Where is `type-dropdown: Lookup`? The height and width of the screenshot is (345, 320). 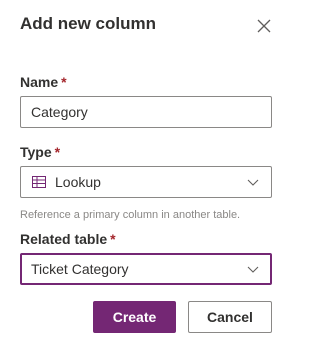
type-dropdown: Lookup is located at coordinates (146, 182).